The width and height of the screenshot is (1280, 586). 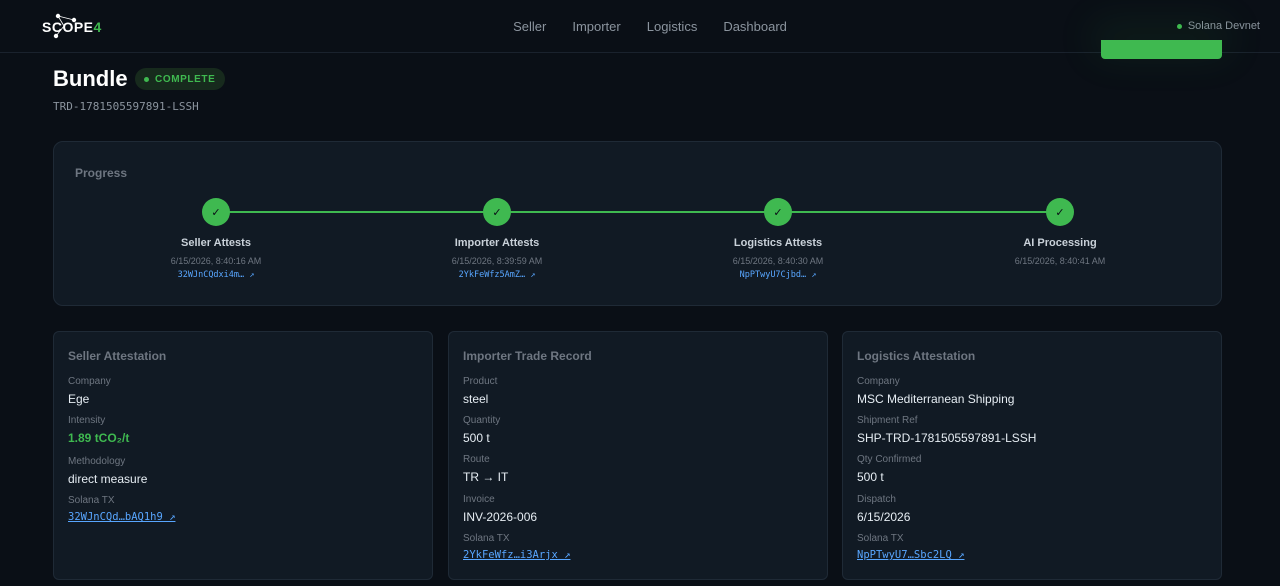 What do you see at coordinates (887, 420) in the screenshot?
I see `field-label: Shipment Ref` at bounding box center [887, 420].